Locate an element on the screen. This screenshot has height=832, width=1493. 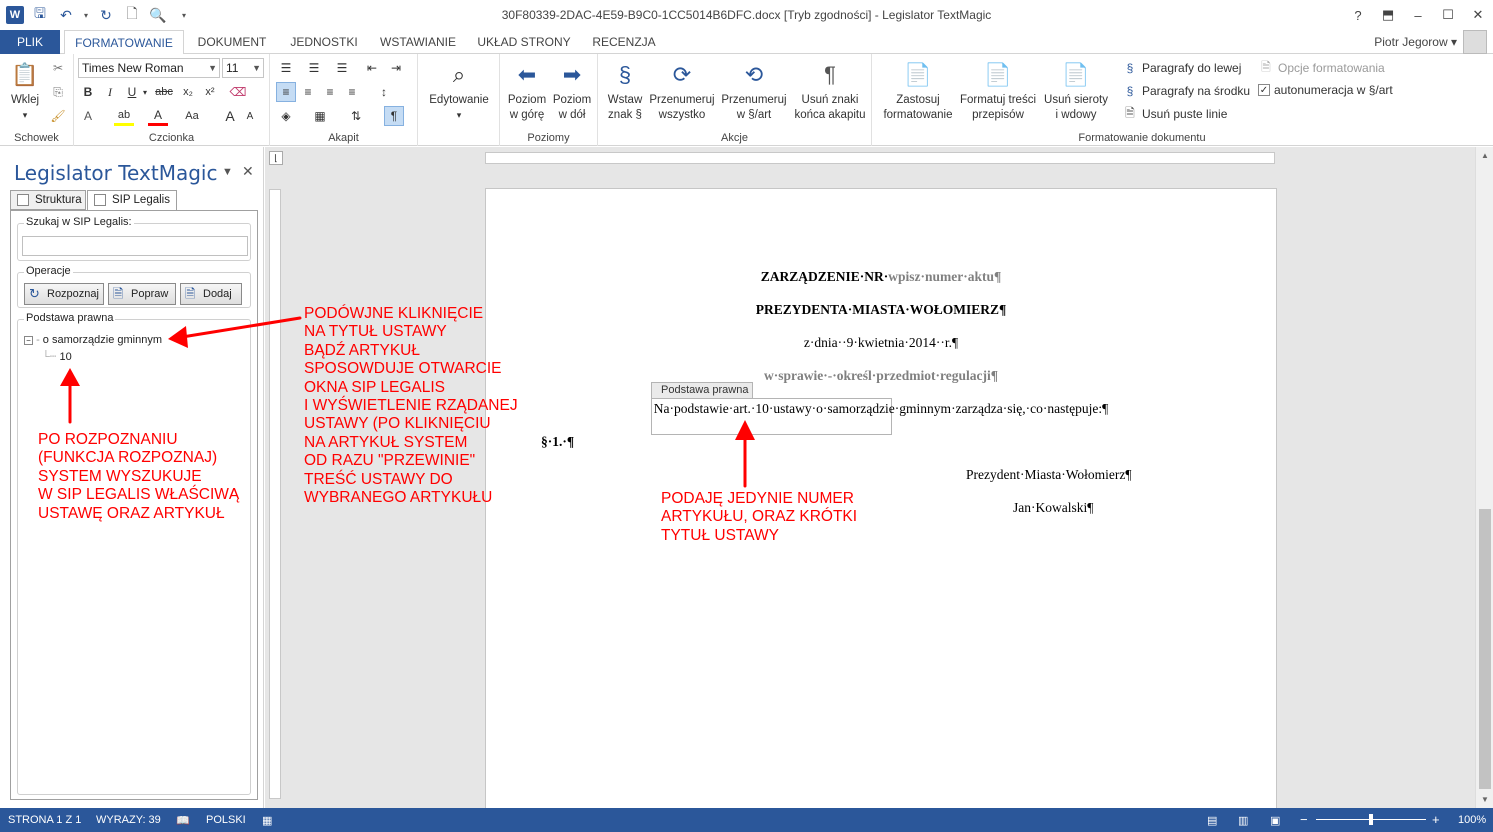
italic-button: I is located at coordinates (110, 92).